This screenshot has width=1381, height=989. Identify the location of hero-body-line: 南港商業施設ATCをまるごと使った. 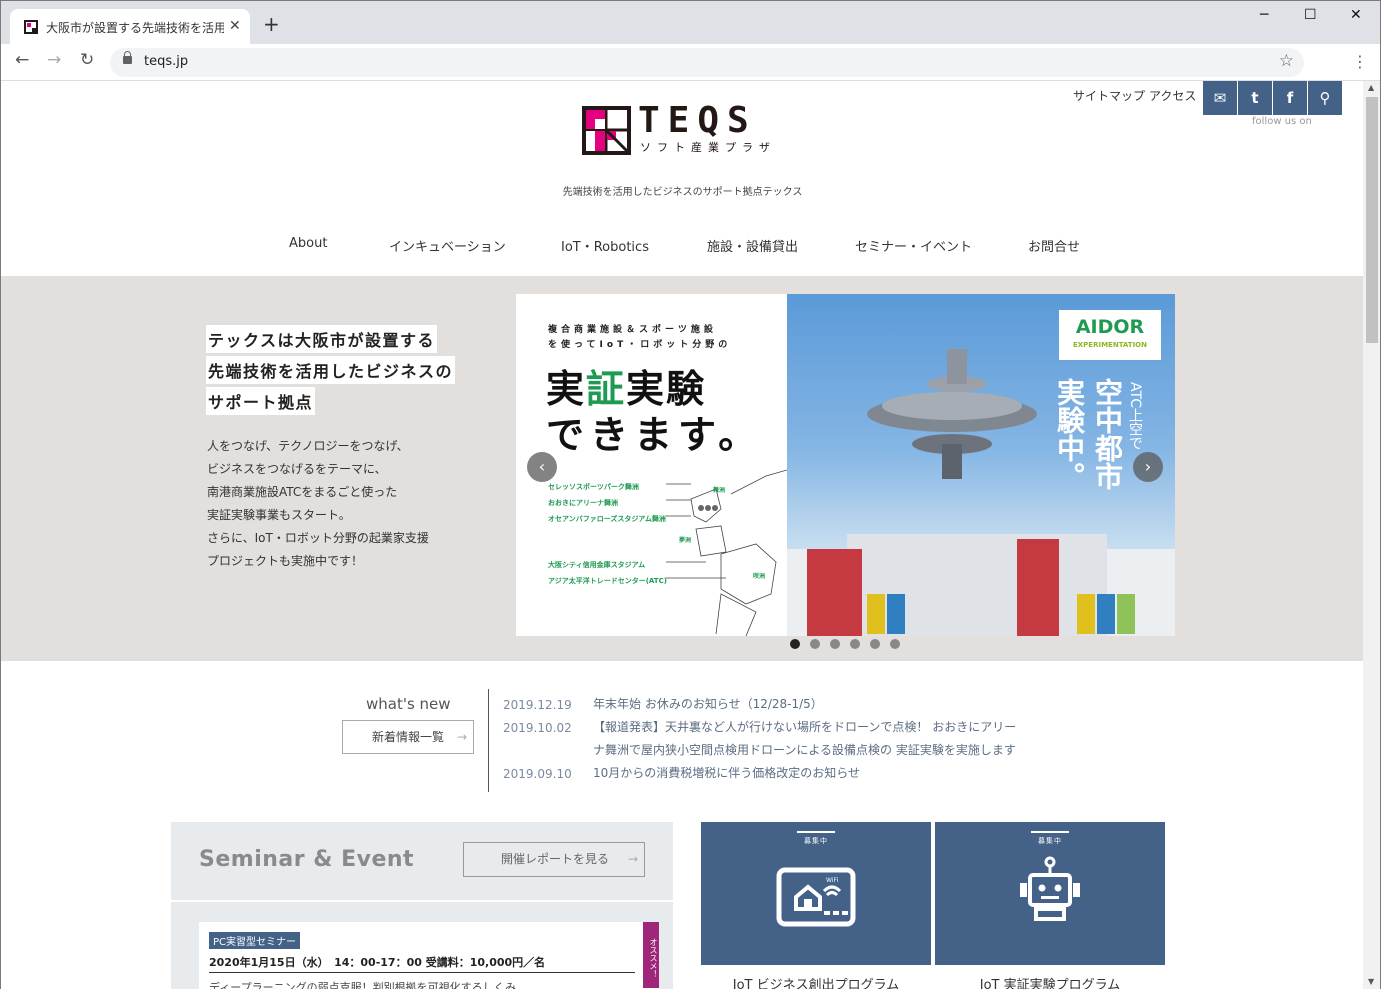
(302, 492).